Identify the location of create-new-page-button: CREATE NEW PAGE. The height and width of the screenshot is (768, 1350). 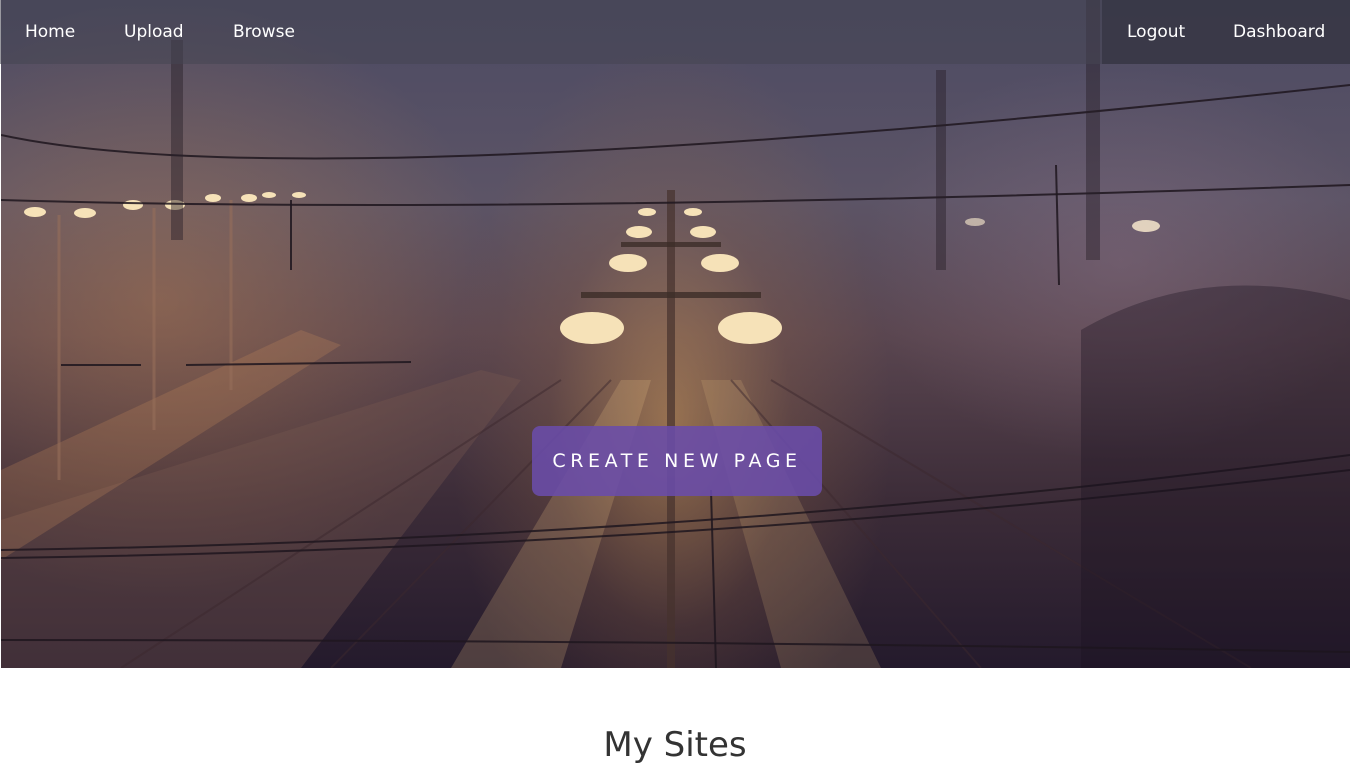
(677, 461).